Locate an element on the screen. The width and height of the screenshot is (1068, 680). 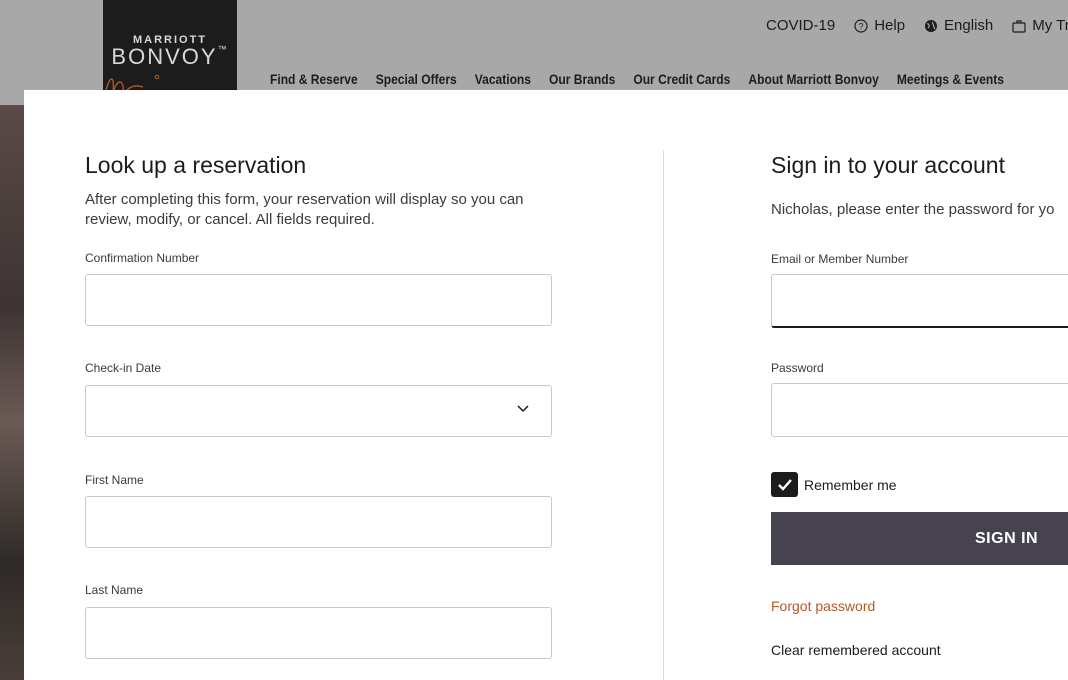
email-field is located at coordinates (919, 301).